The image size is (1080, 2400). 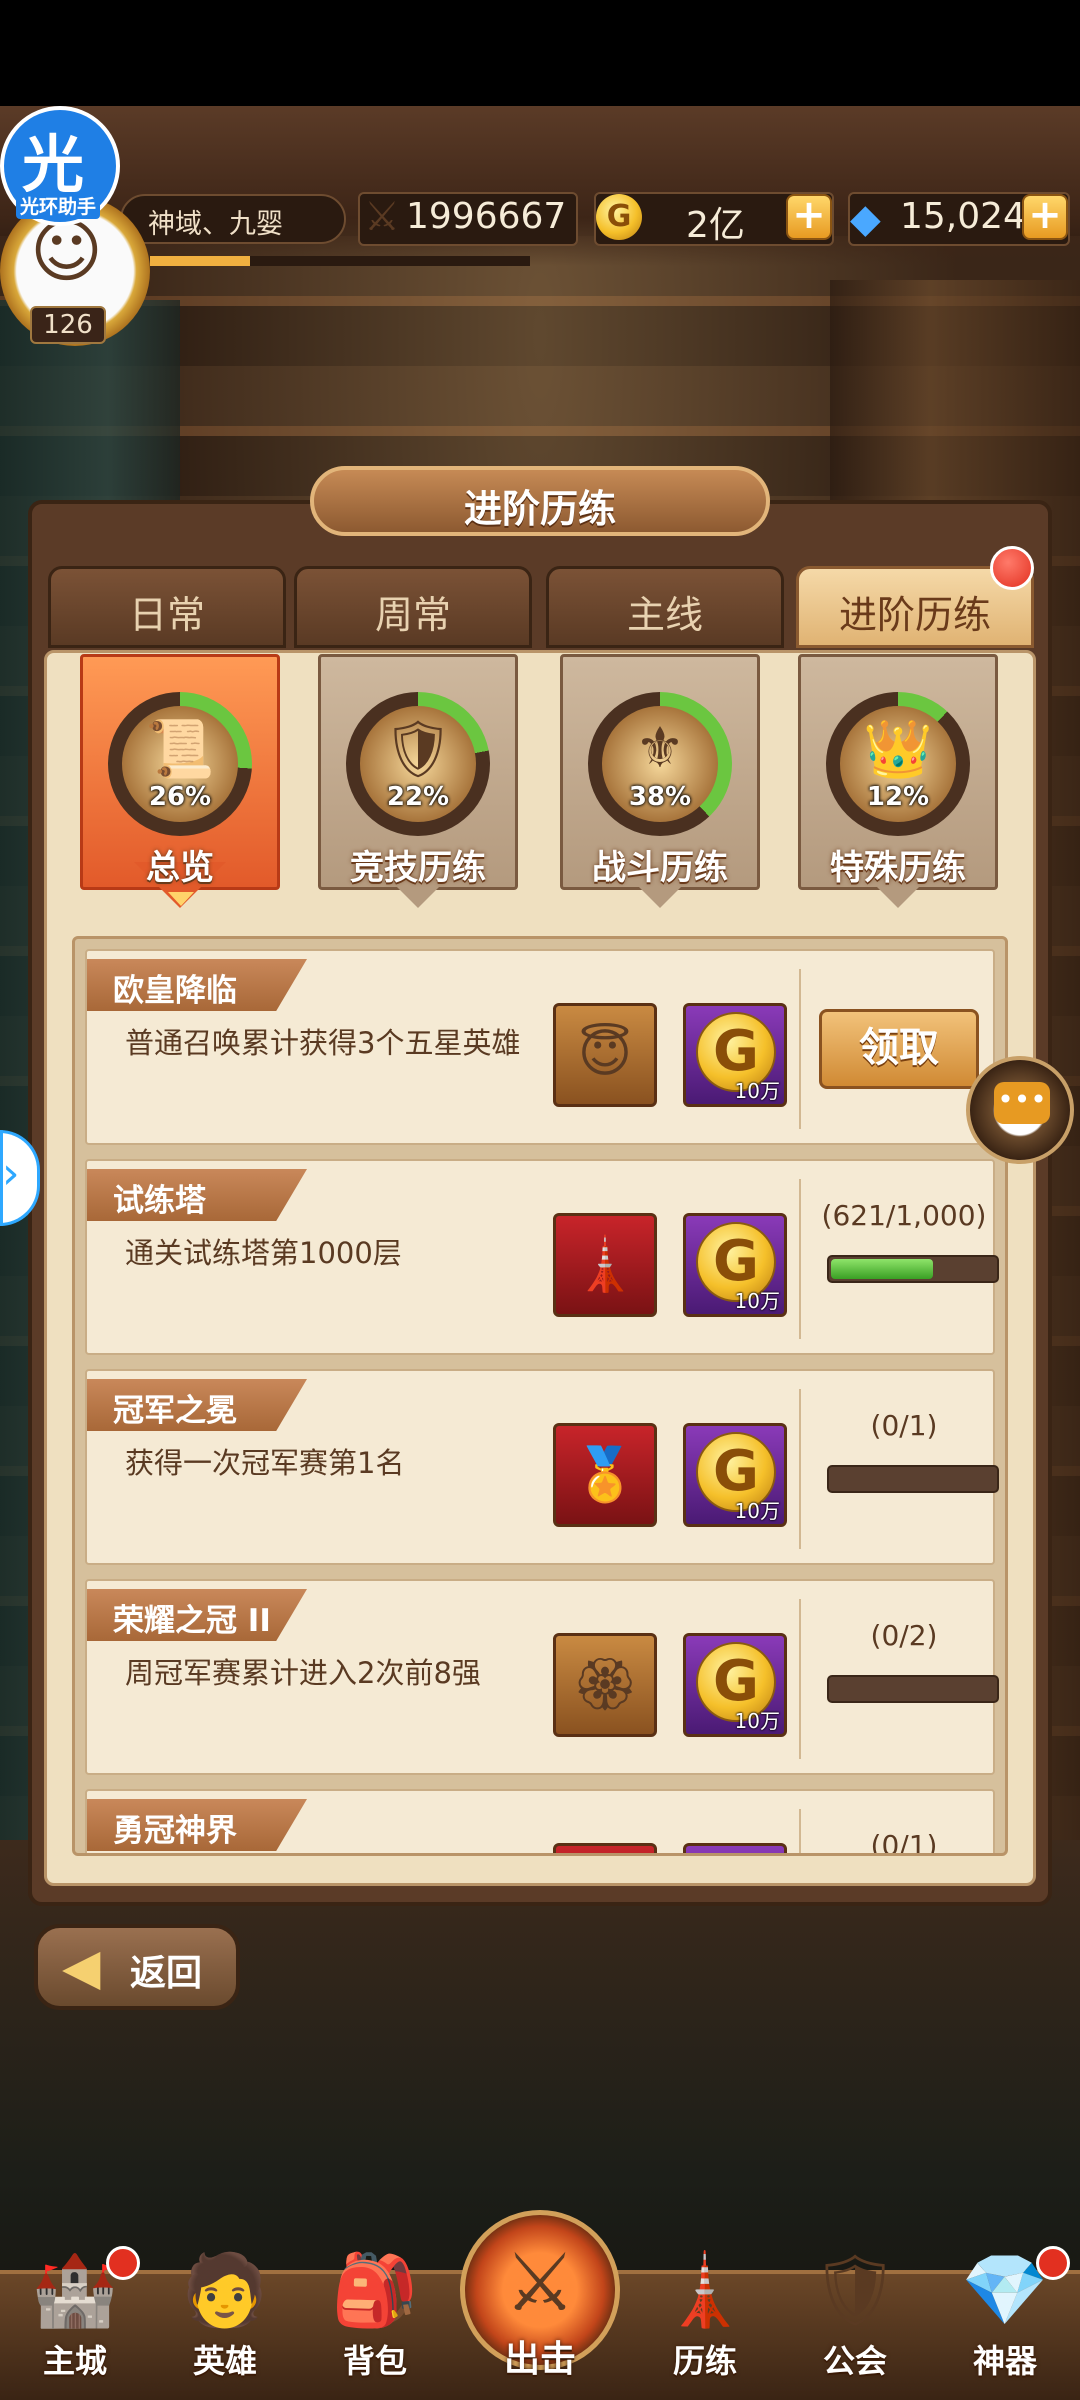 I want to click on winged-shield-icon: ⚜, so click(x=660, y=748).